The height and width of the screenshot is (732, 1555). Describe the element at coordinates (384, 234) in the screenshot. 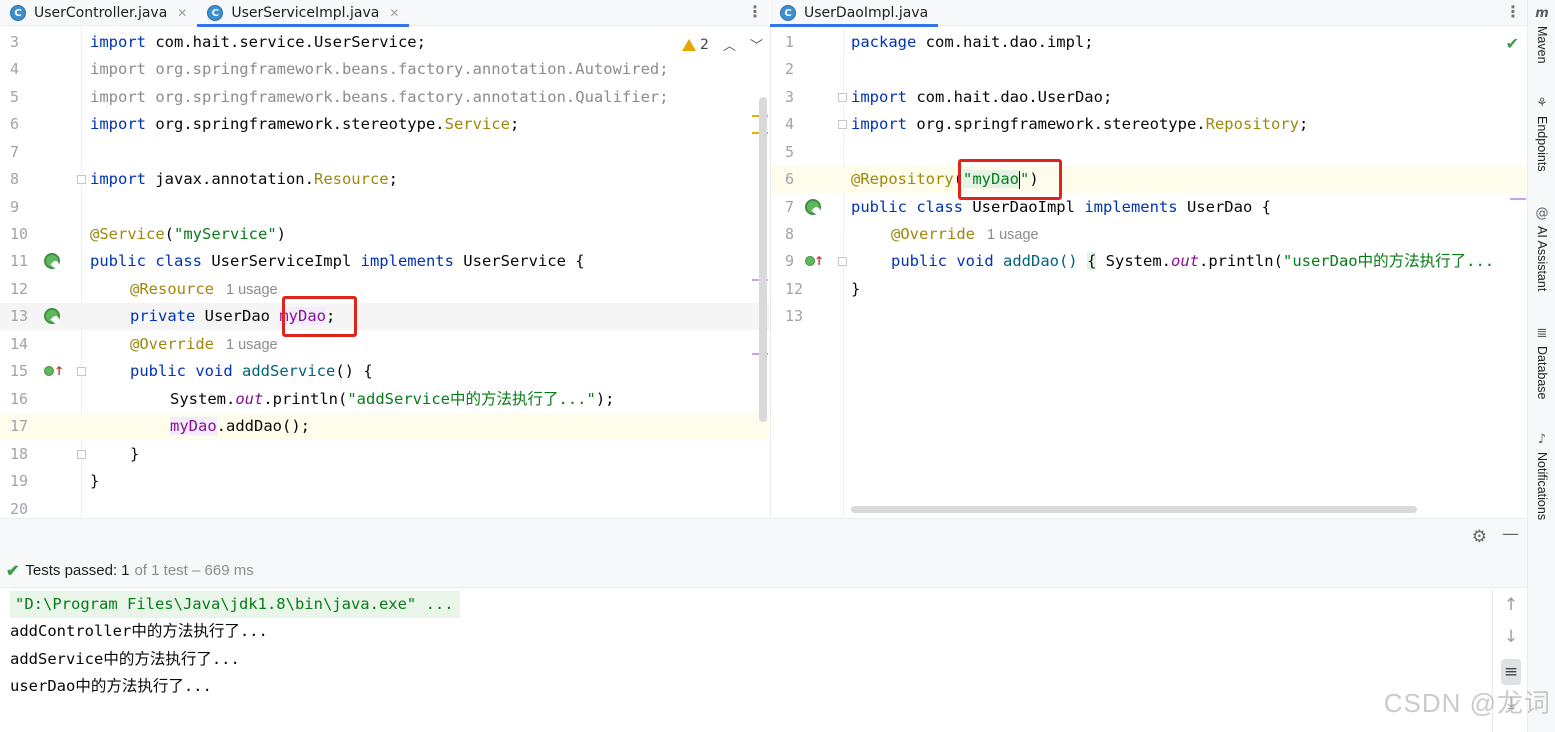

I see `code-line: 10 @Service("myService")` at that location.